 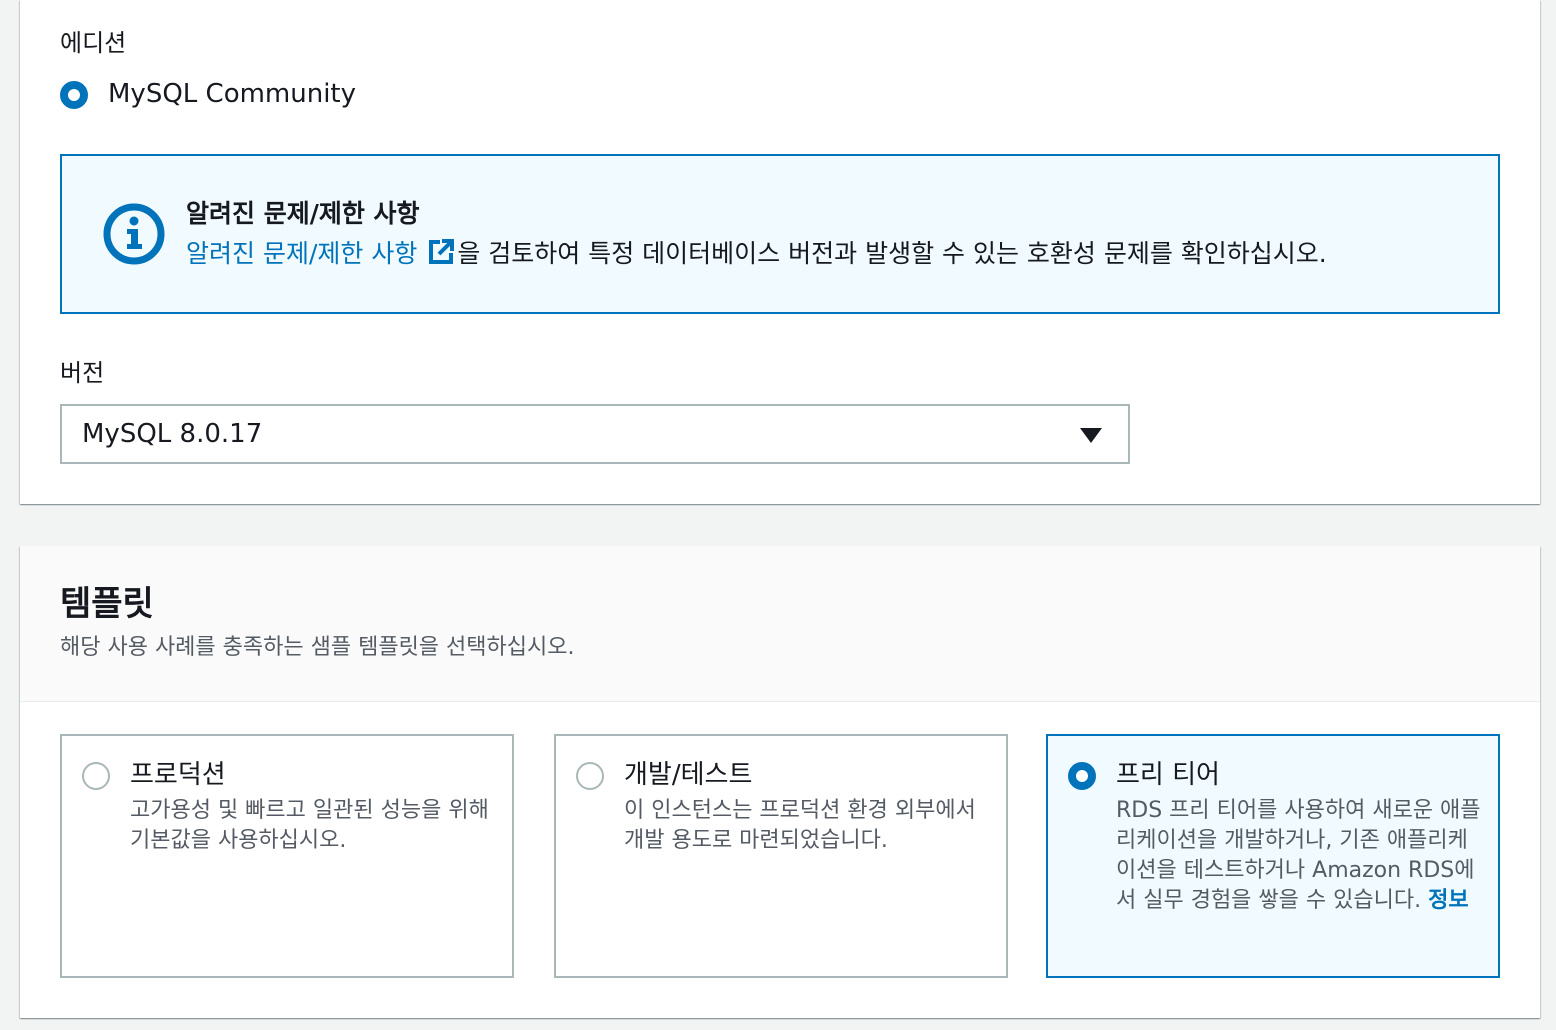 What do you see at coordinates (800, 825) in the screenshot?
I see `template-description: 이 인스턴스는 프로덕션 환경 외부에서 개발 용도로 마련되었습니다.` at bounding box center [800, 825].